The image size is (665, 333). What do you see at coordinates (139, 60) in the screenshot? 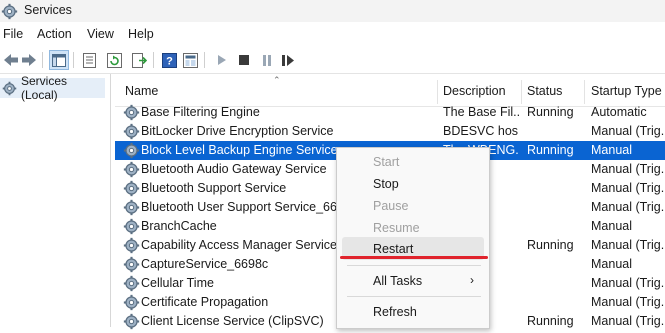
I see `export-icon` at bounding box center [139, 60].